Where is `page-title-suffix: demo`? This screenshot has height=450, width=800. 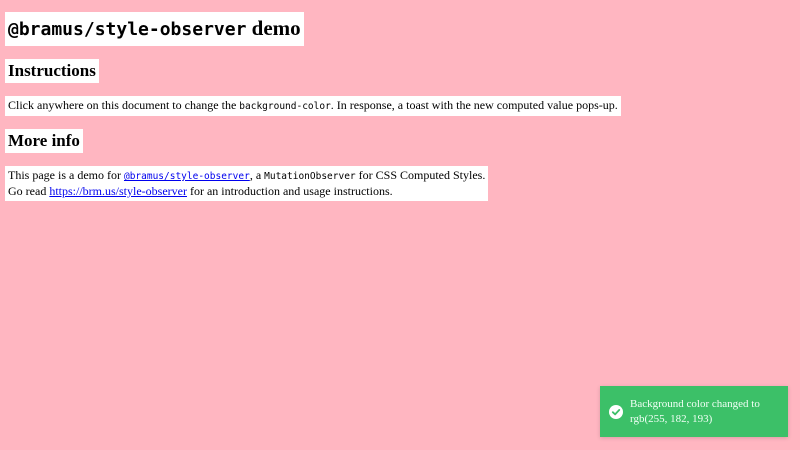
page-title-suffix: demo is located at coordinates (273, 28).